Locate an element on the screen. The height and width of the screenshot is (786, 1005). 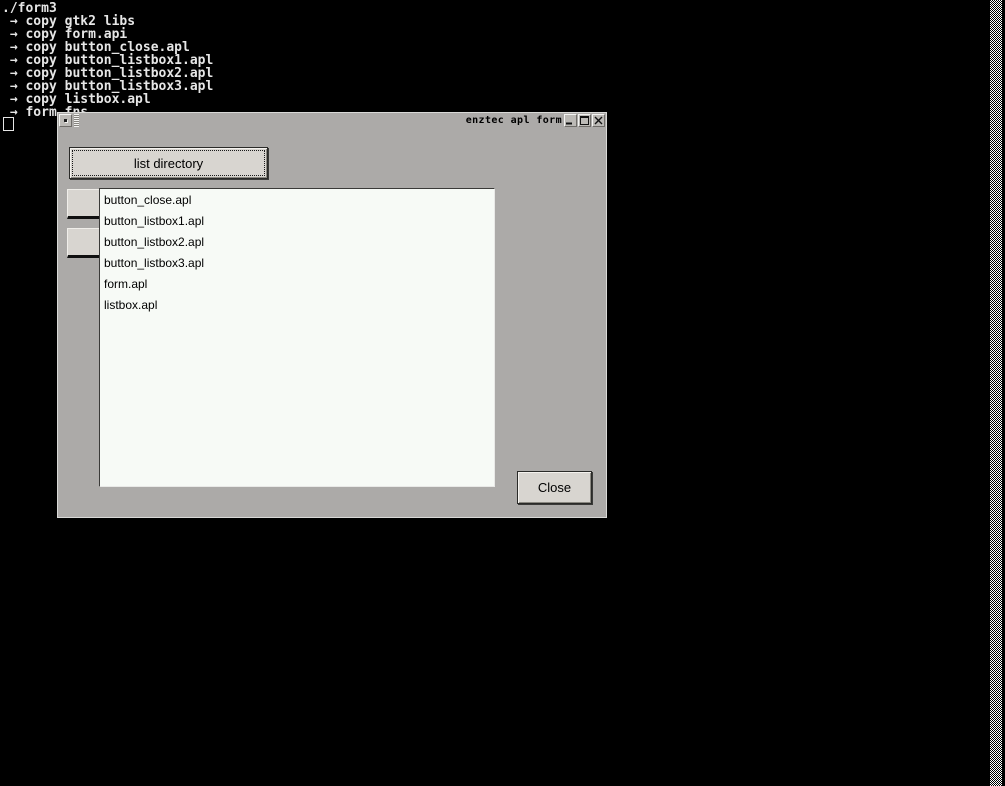
close-icon is located at coordinates (598, 120).